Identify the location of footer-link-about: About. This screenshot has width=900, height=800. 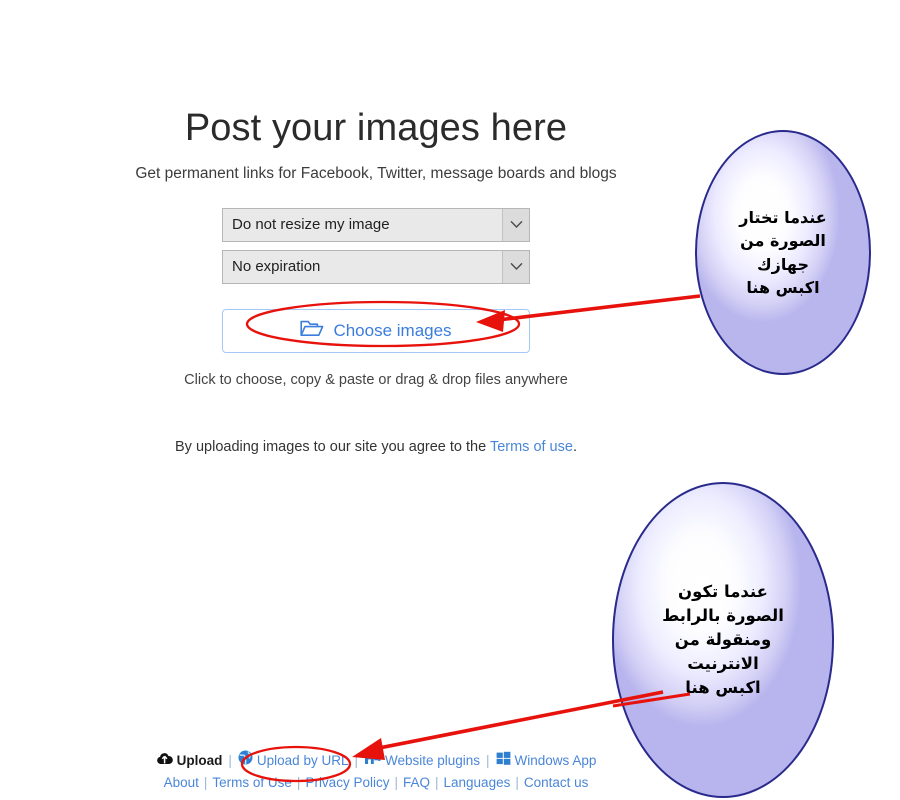
(181, 783).